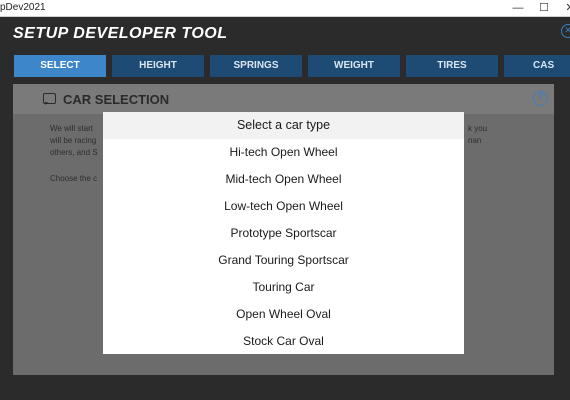  What do you see at coordinates (158, 66) in the screenshot?
I see `tab-height: HEIGHT` at bounding box center [158, 66].